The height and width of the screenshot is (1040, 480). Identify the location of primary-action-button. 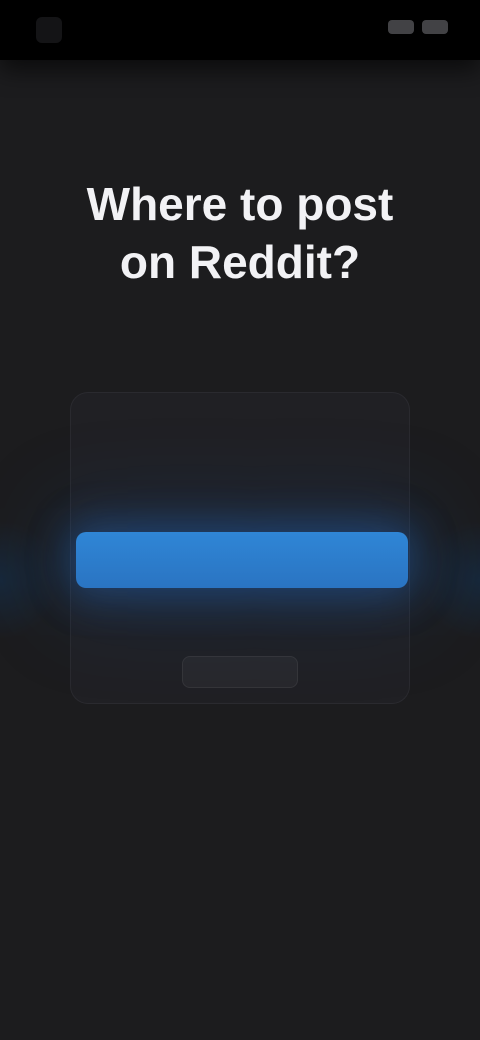
(242, 560).